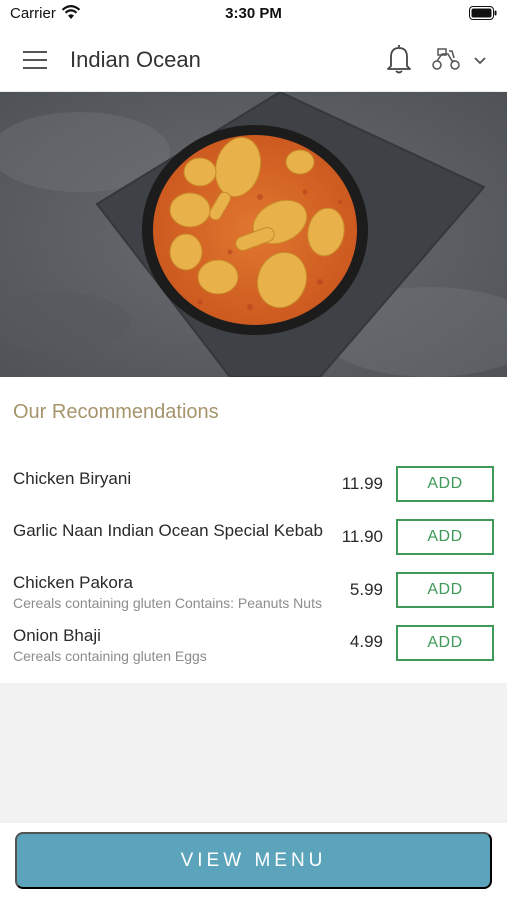 The image size is (507, 900). What do you see at coordinates (253, 488) in the screenshot?
I see `menu-item: Chicken Biryani 11.99 ADD` at bounding box center [253, 488].